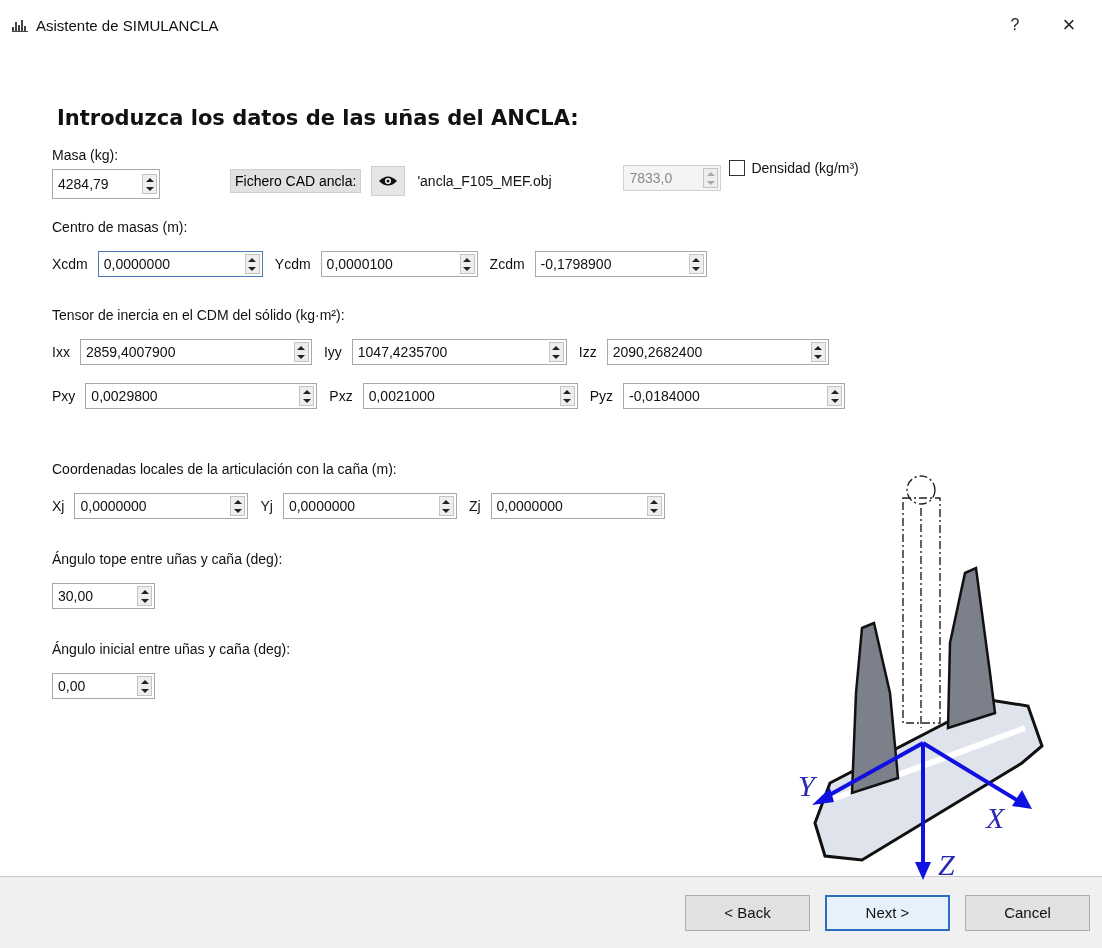 The image size is (1102, 948). Describe the element at coordinates (601, 396) in the screenshot. I see `field-label: Pyz` at that location.